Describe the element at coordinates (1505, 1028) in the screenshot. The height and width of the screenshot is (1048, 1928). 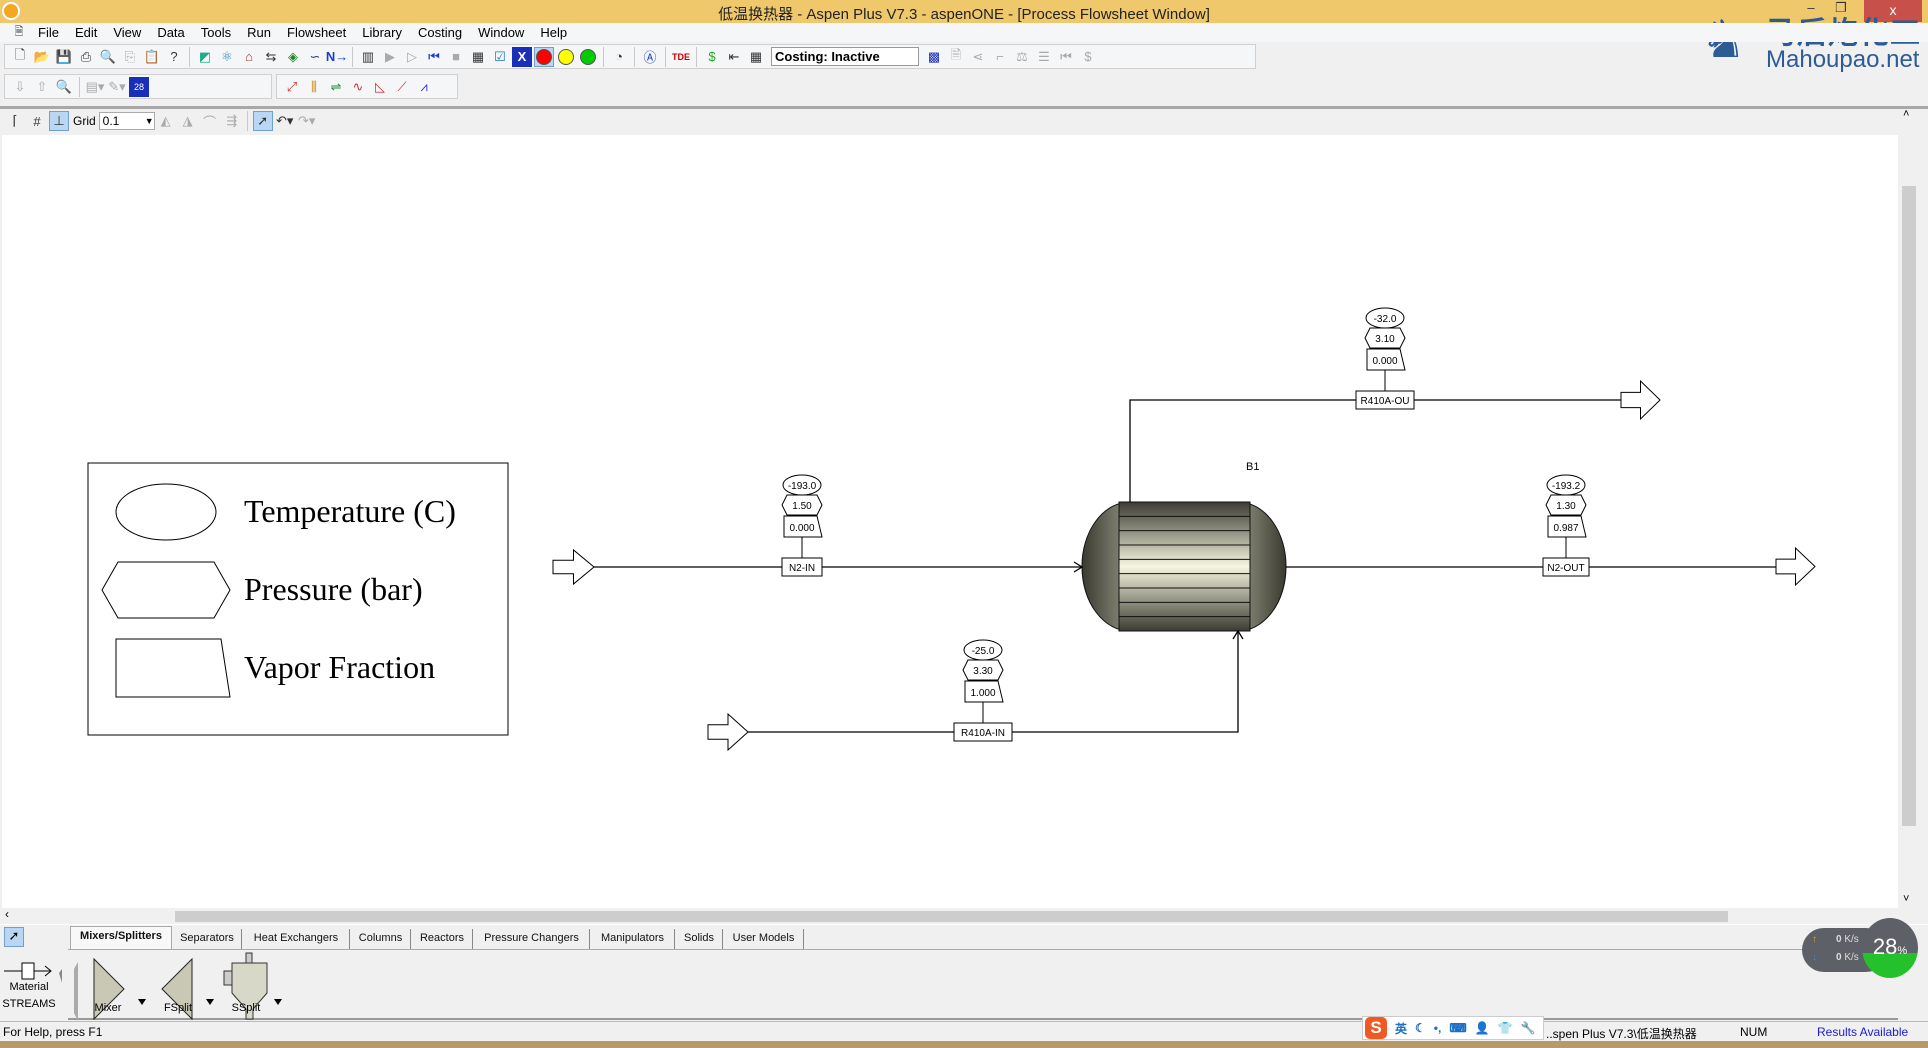
I see `skin-shirt-icon: 👕` at that location.